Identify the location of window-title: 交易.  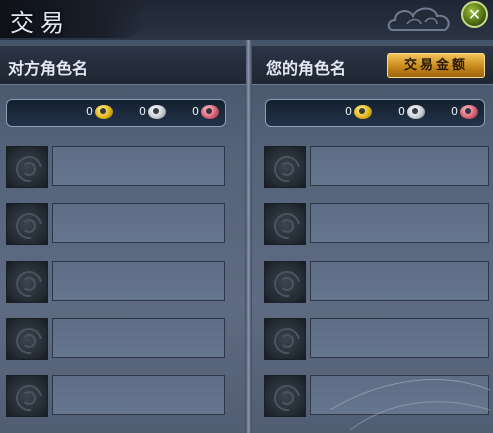
(40, 23).